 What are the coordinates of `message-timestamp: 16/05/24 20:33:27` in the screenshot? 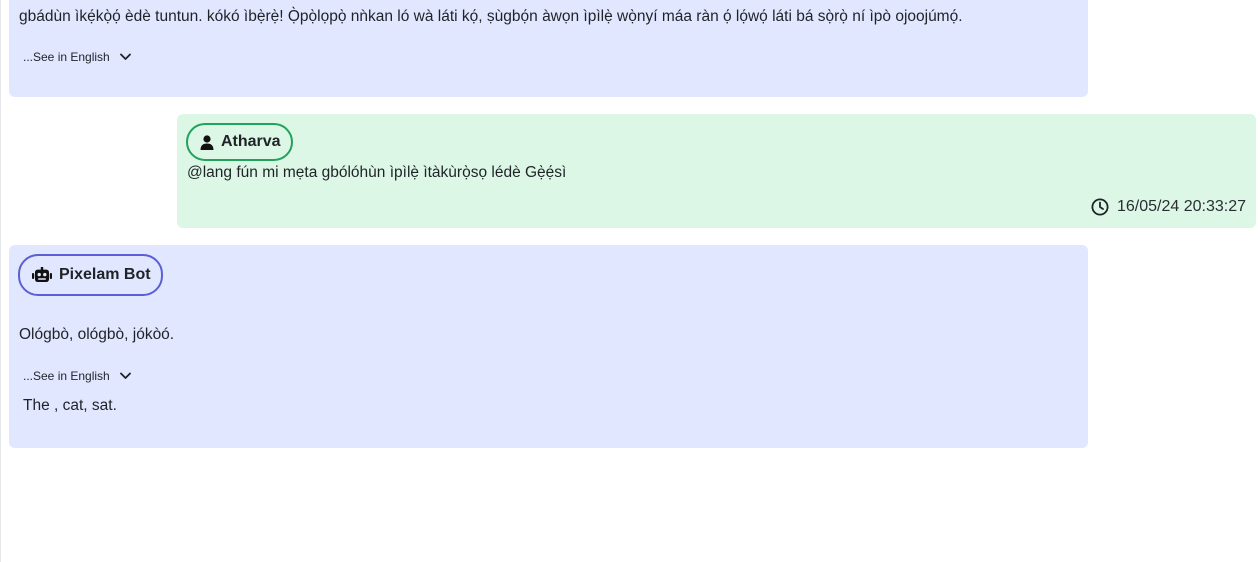 It's located at (1168, 207).